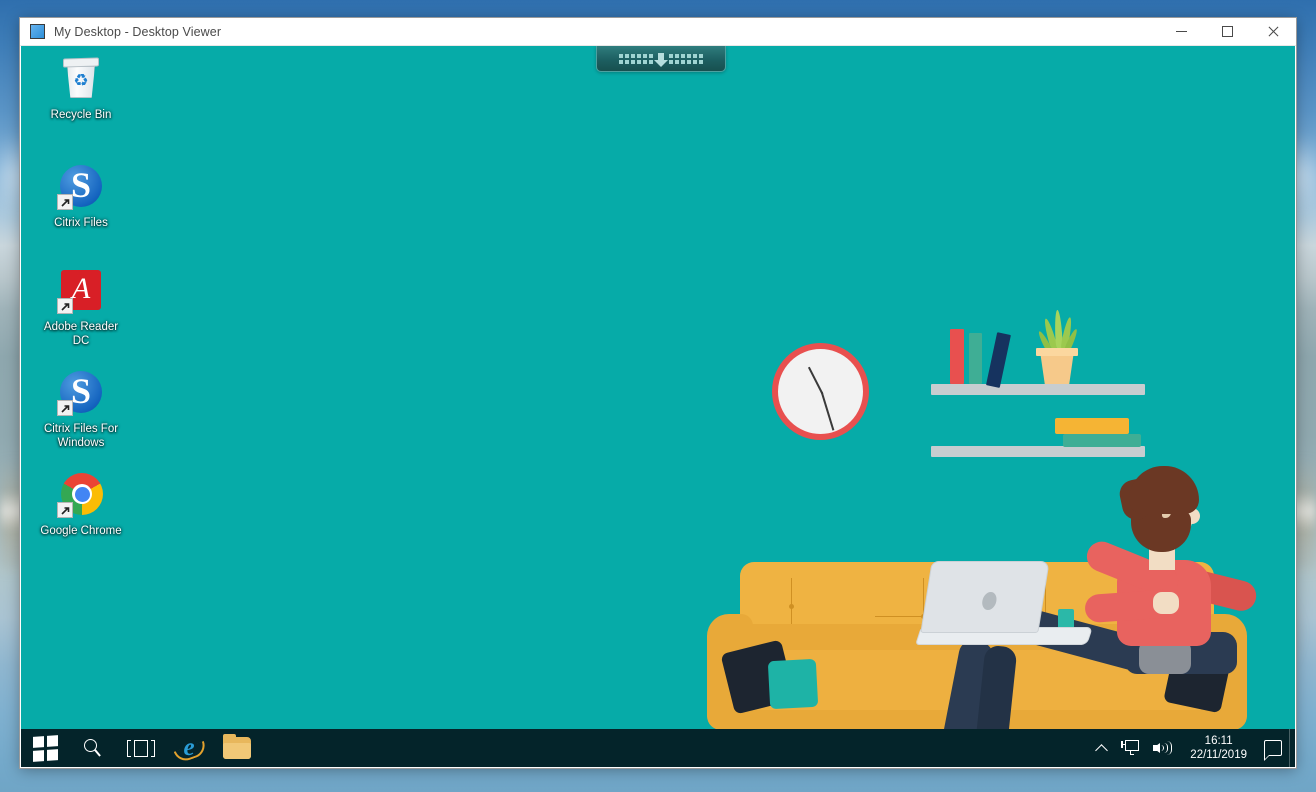 Image resolution: width=1316 pixels, height=792 pixels. I want to click on minimize-button, so click(1181, 32).